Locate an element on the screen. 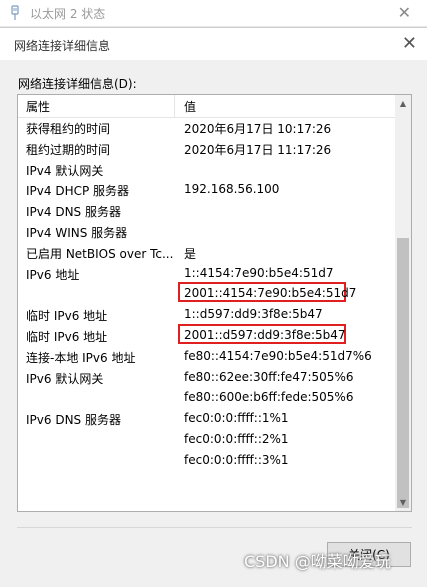 Image resolution: width=427 pixels, height=587 pixels. value-cell: 2001::4154:7e90:b5e4:51d7 is located at coordinates (270, 293).